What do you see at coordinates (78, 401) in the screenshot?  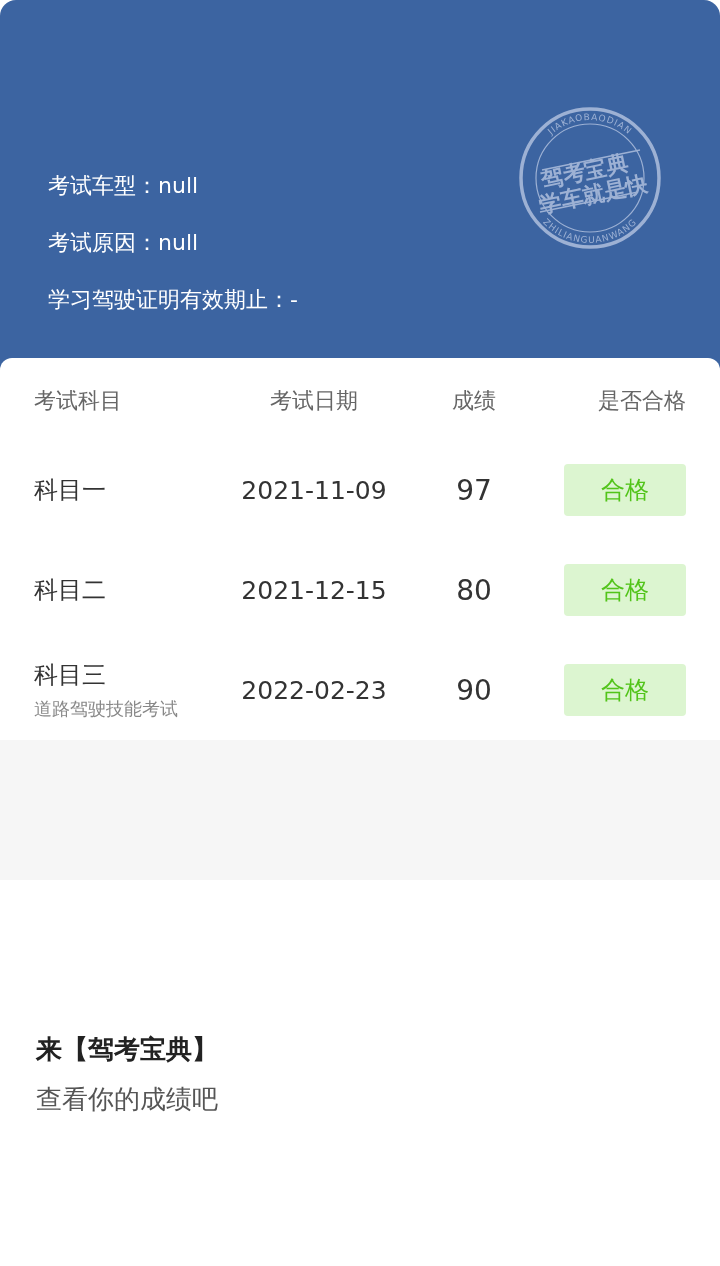 I see `column-header: 考试科目` at bounding box center [78, 401].